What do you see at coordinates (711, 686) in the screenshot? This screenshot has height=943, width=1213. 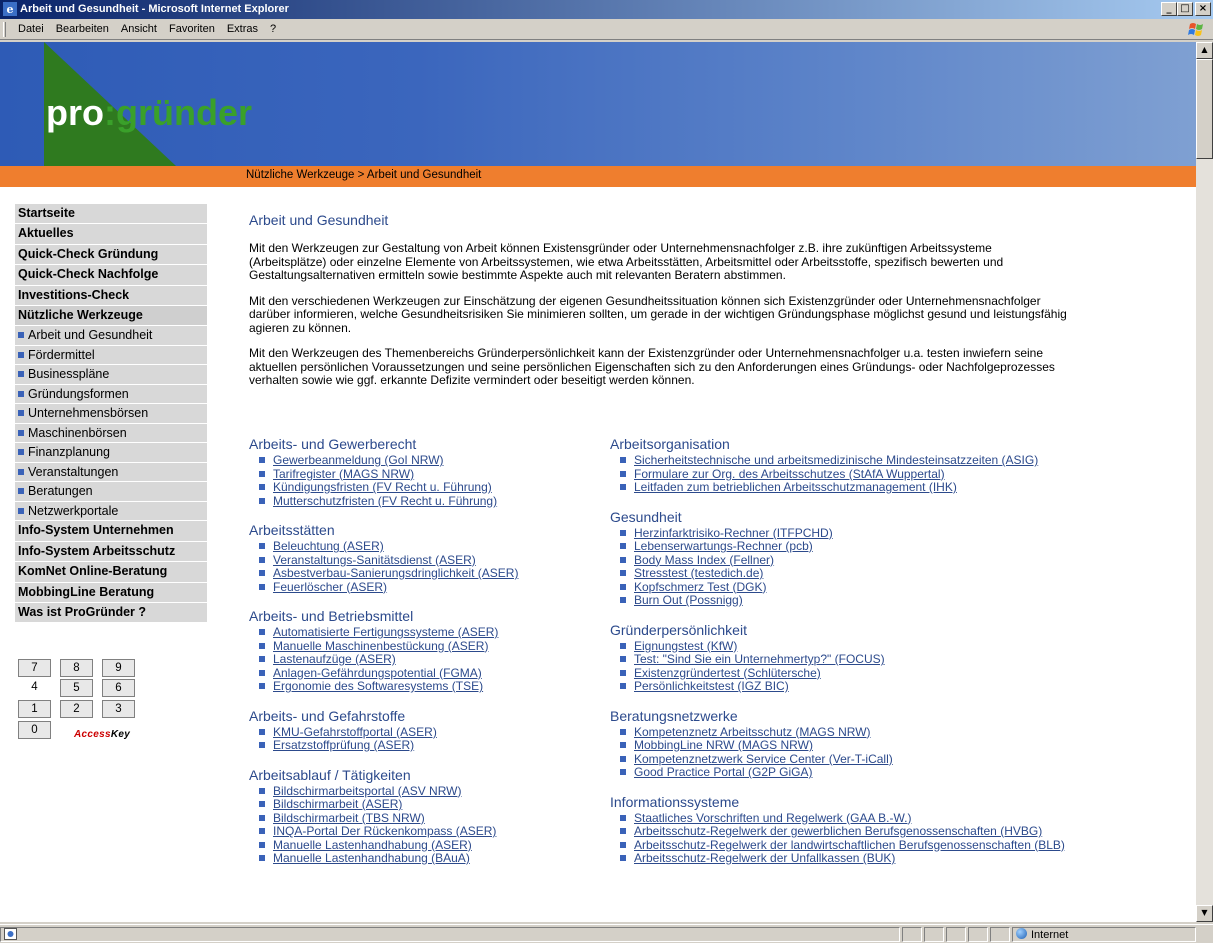 I see `tool-link: Persönlichkeitstest (IGZ BIC)` at bounding box center [711, 686].